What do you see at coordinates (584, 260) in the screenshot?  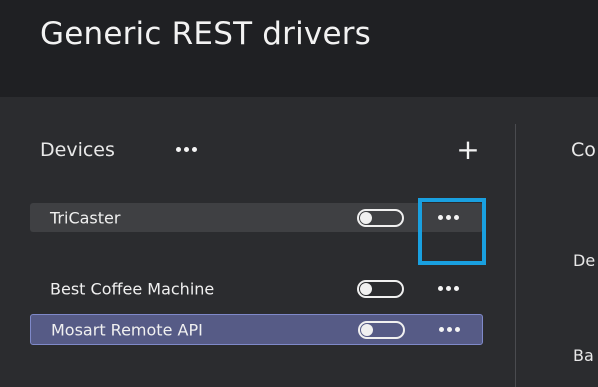 I see `config-field-label-1: De` at bounding box center [584, 260].